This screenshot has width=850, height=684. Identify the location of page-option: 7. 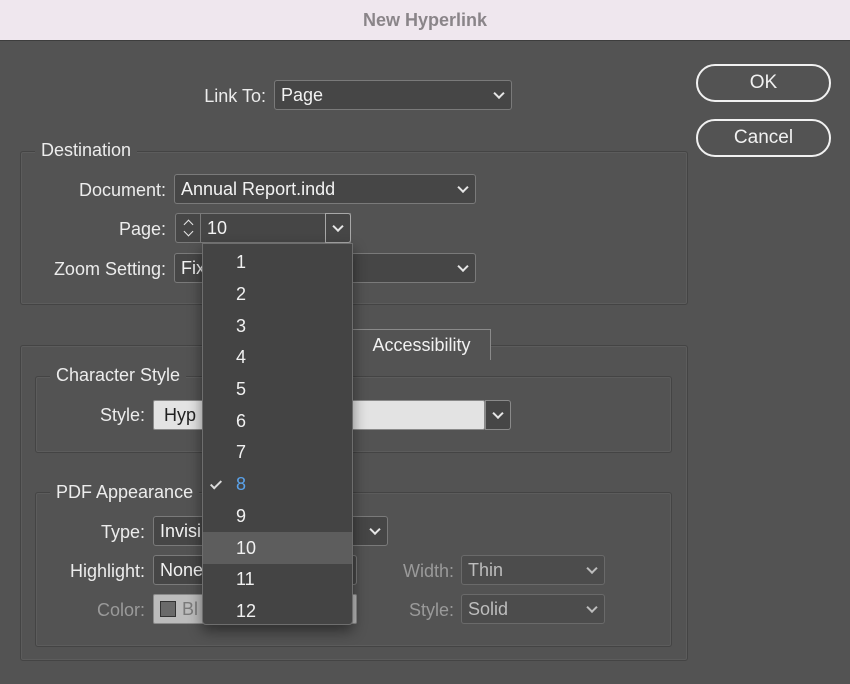
(277, 453).